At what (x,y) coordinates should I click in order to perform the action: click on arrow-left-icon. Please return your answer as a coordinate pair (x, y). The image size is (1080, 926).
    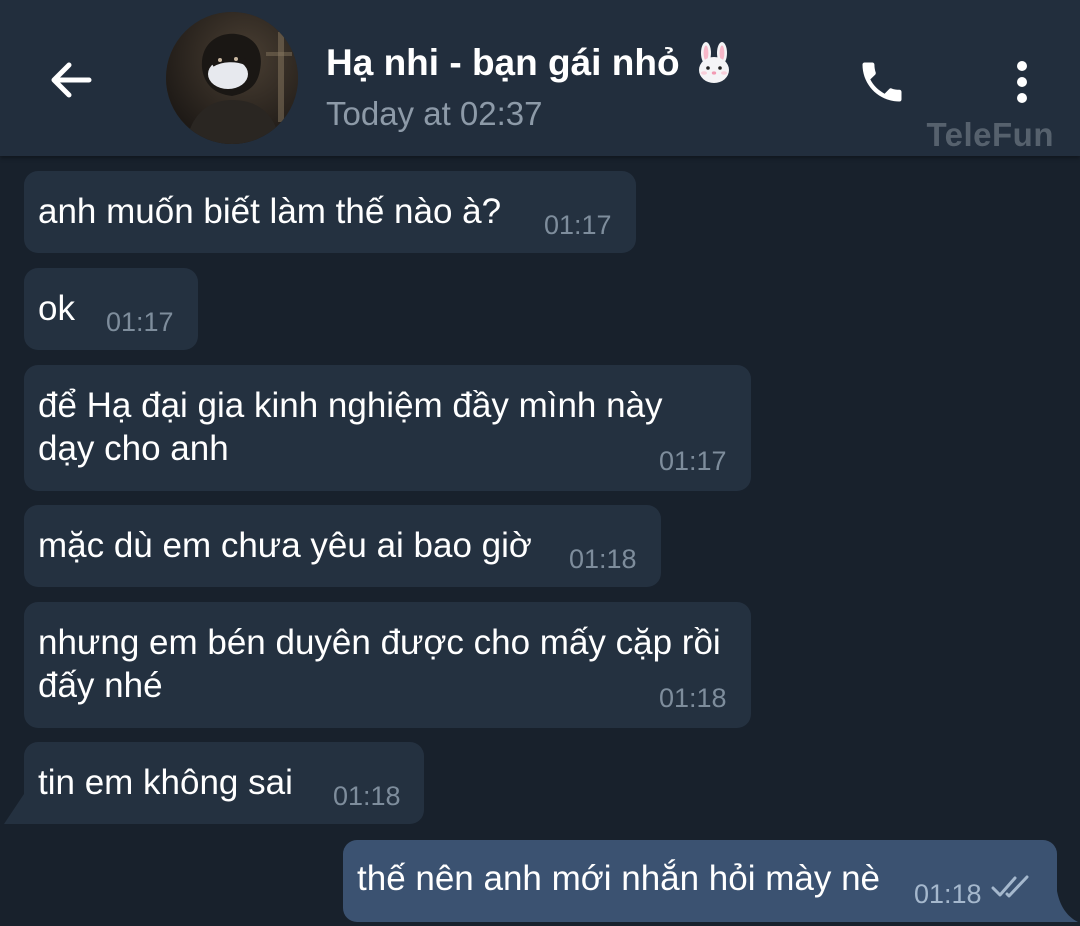
    Looking at the image, I should click on (71, 80).